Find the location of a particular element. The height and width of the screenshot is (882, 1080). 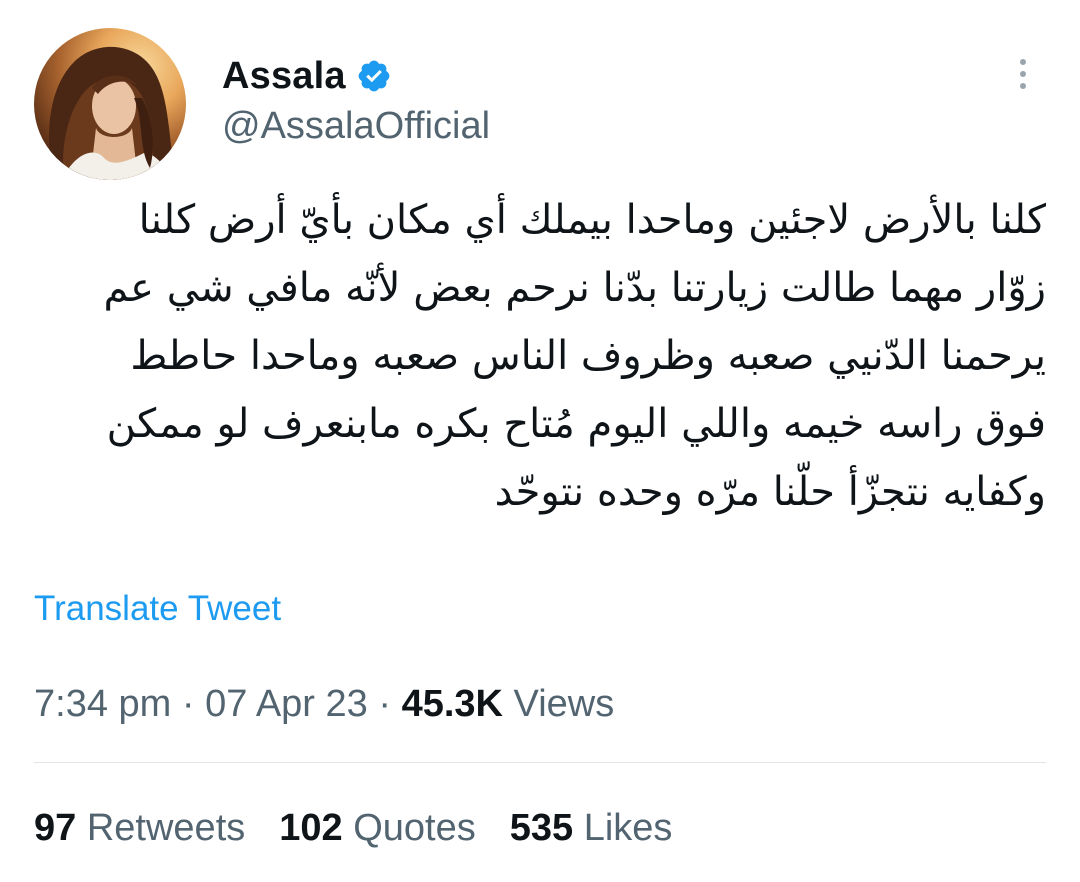

avatar is located at coordinates (110, 104).